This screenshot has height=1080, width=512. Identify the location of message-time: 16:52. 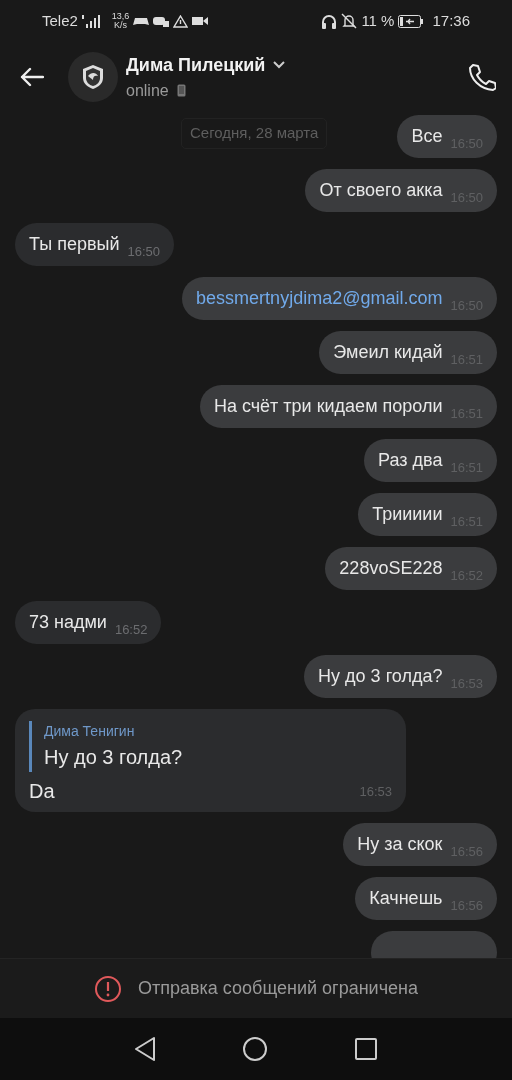
(131, 629).